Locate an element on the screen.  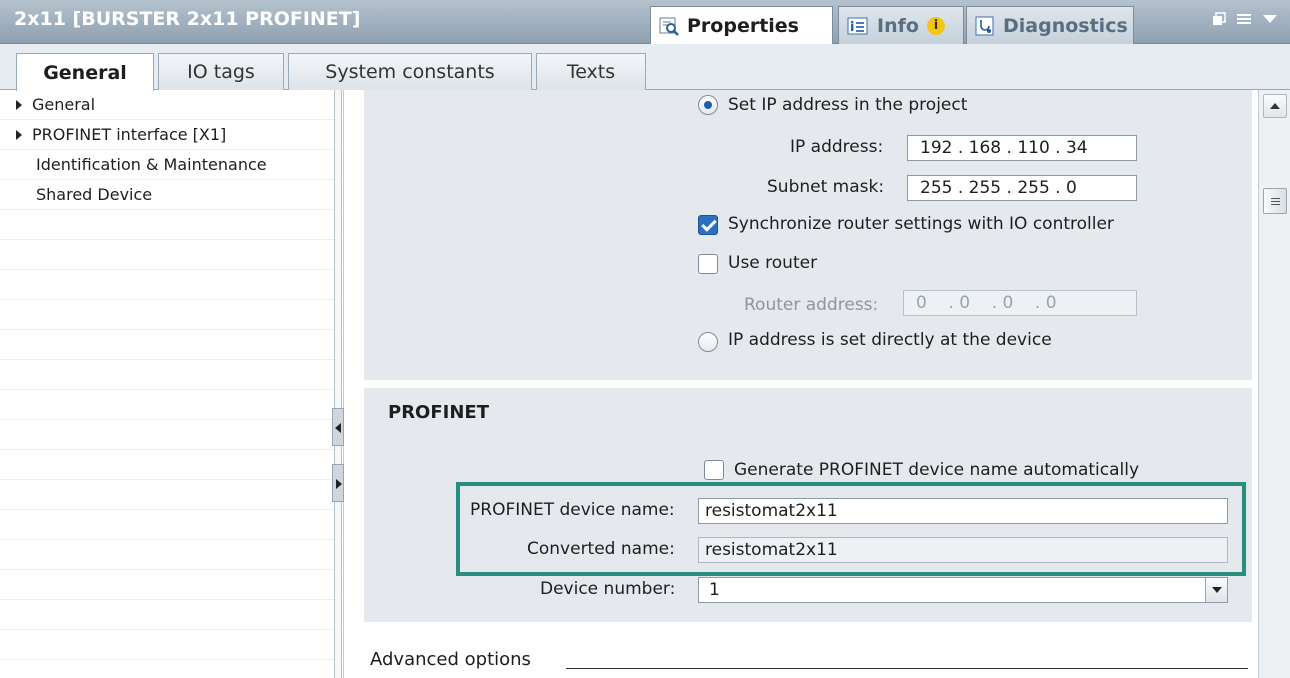
router-address-field: 0 . 0 . 0 . 0 is located at coordinates (1020, 303).